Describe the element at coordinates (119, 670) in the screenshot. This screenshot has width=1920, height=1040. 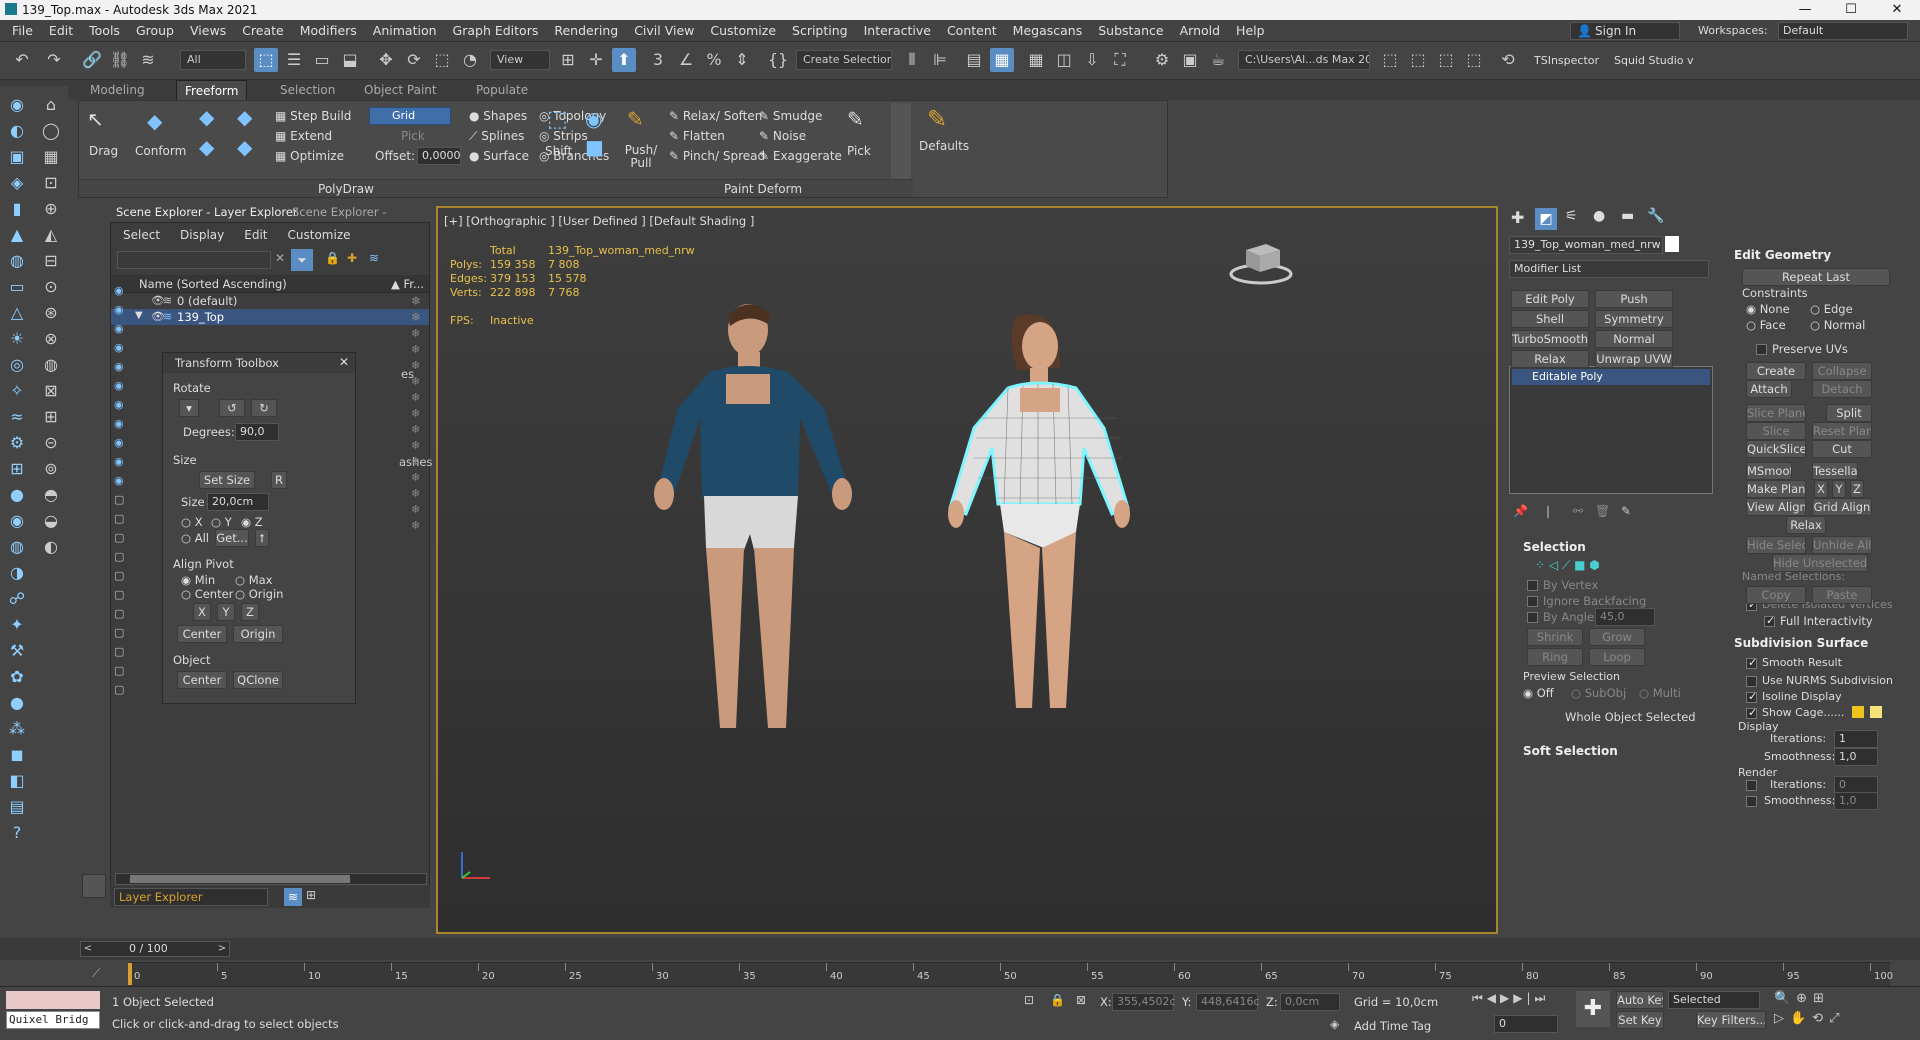
I see `explorer-filter-20-icon: ▢` at that location.